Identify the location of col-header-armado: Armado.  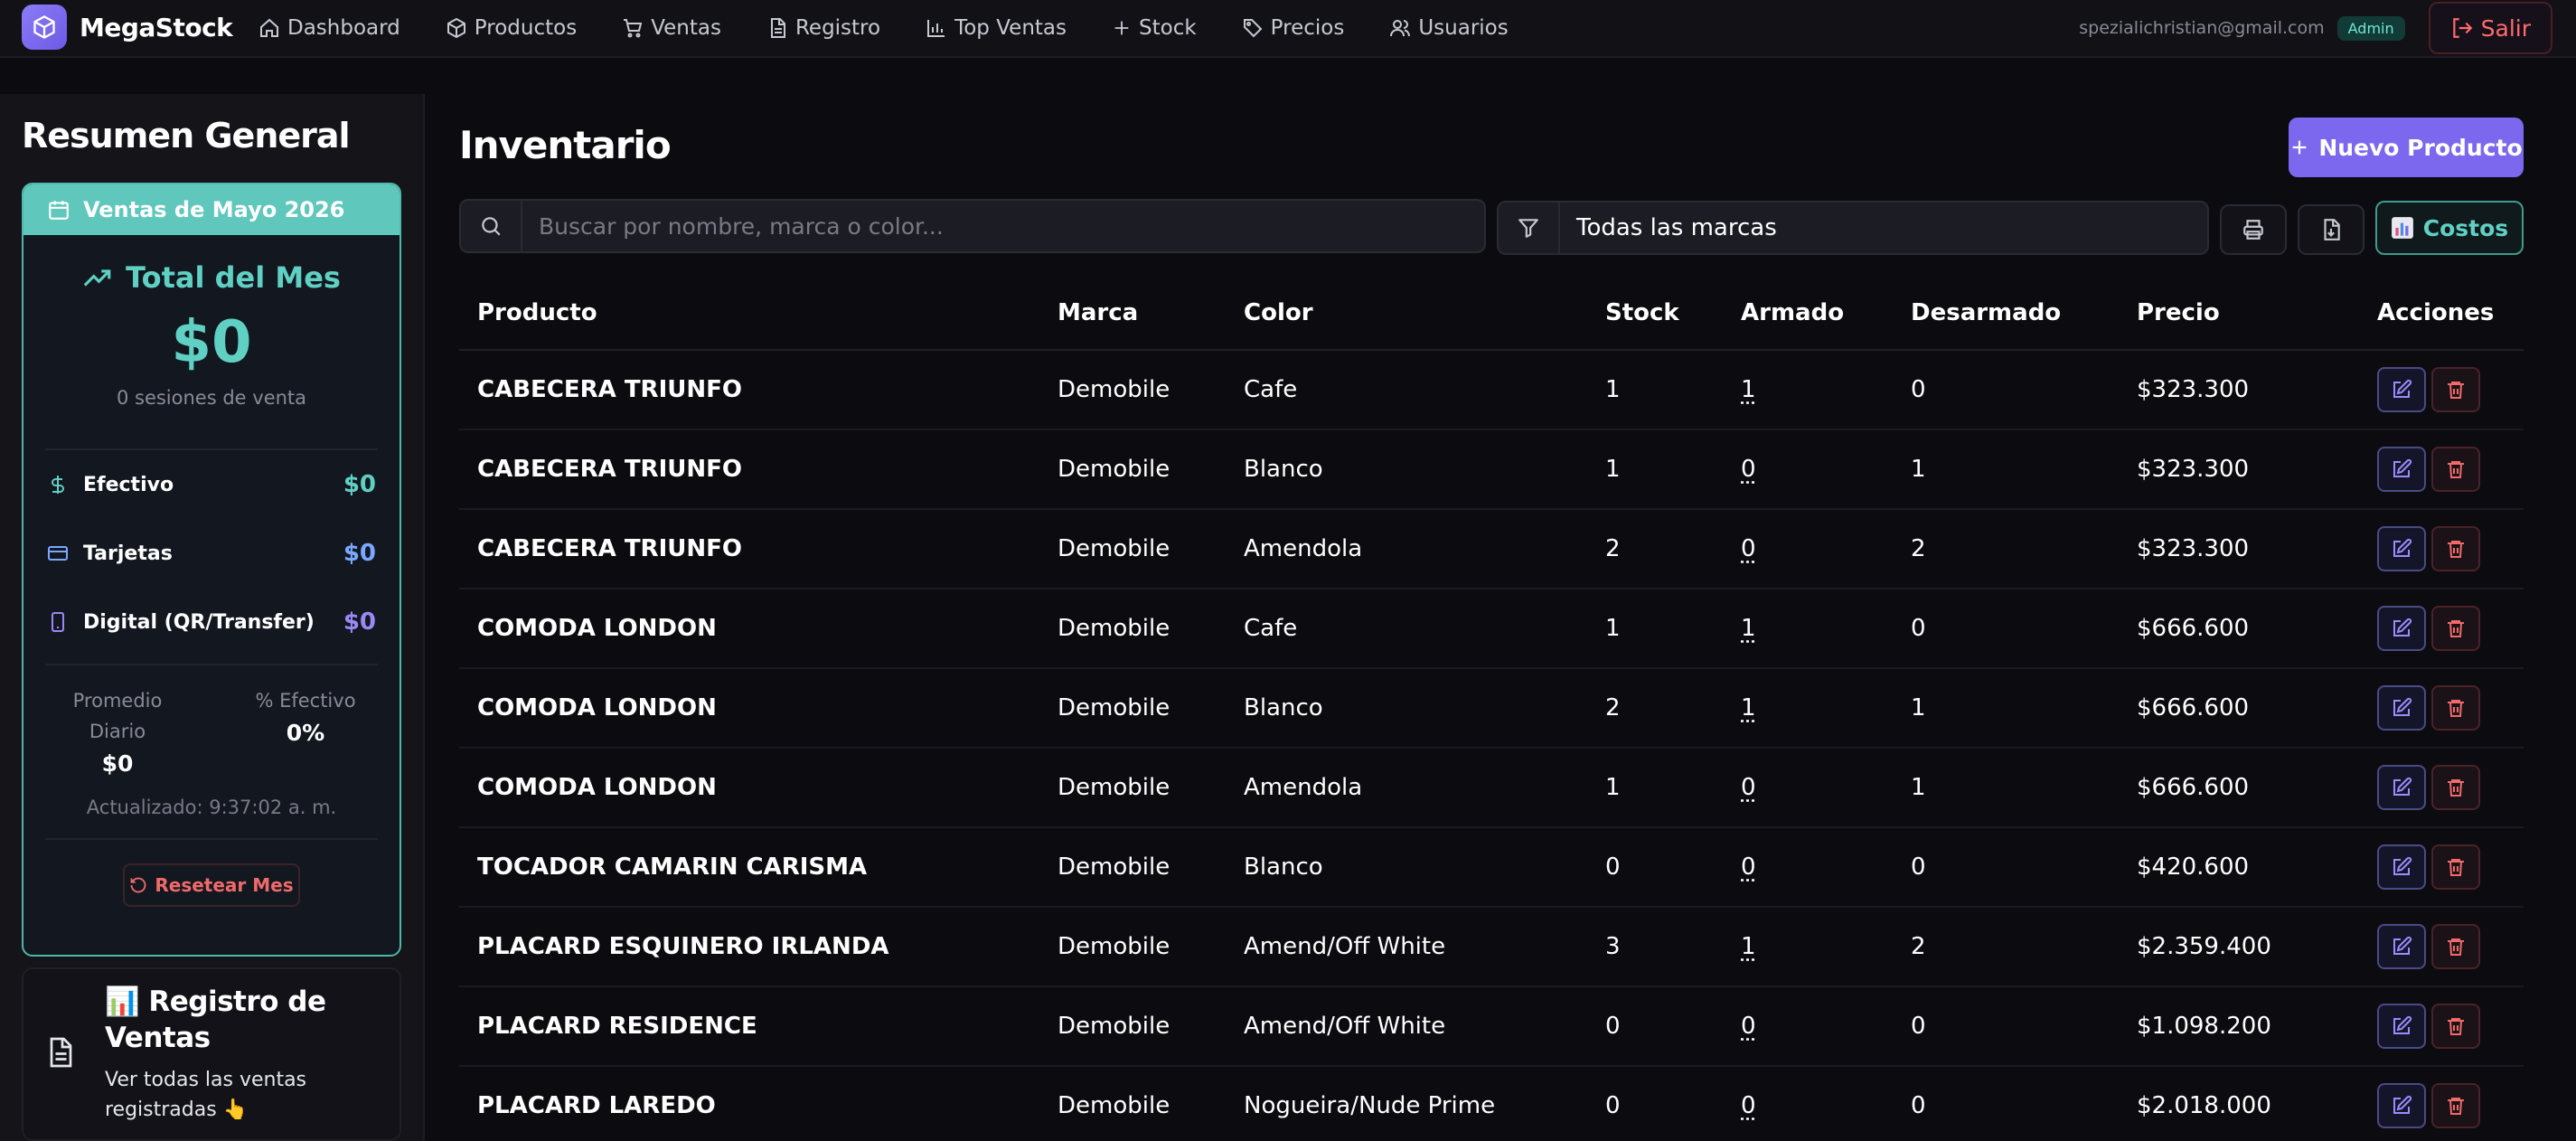
(1792, 312).